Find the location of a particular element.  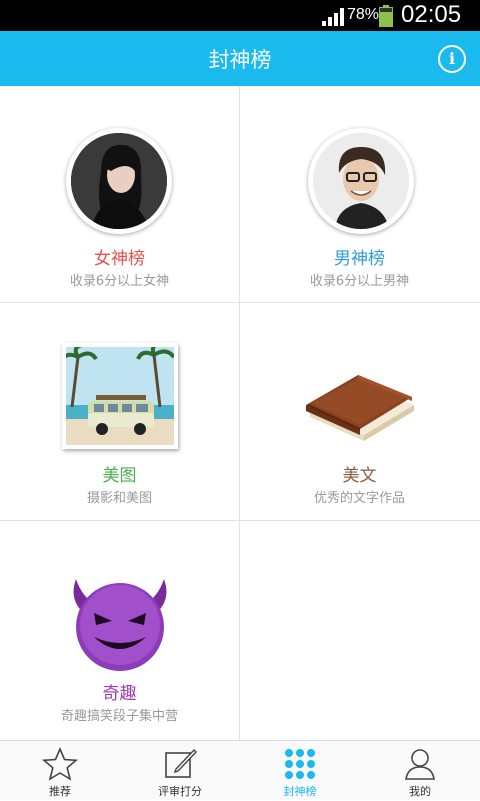

category-desc: 优秀的文字作品 is located at coordinates (359, 498).